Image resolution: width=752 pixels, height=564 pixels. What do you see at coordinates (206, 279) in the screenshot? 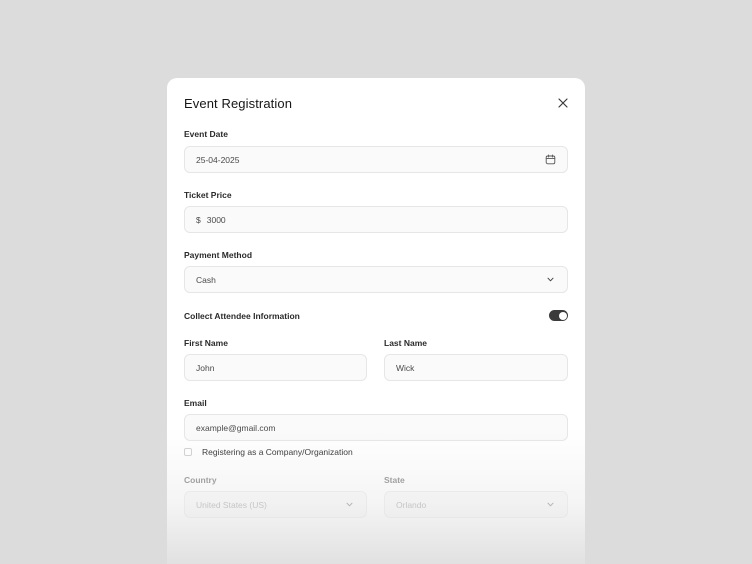
I see `payment-method-value: Cash` at bounding box center [206, 279].